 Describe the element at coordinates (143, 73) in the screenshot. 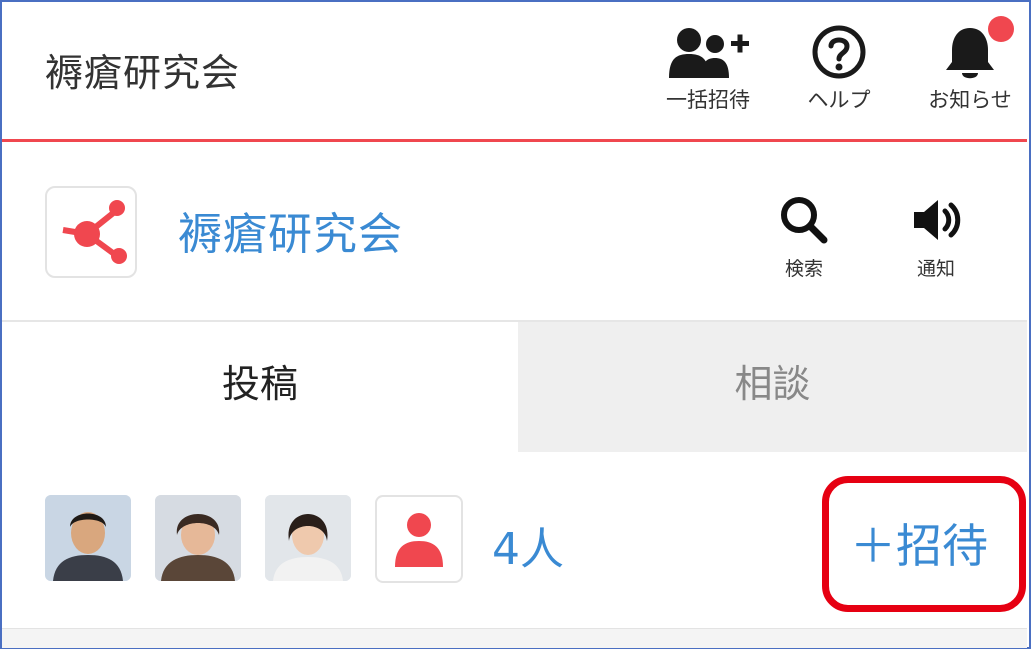

I see `app-title: 褥瘡研究会` at that location.